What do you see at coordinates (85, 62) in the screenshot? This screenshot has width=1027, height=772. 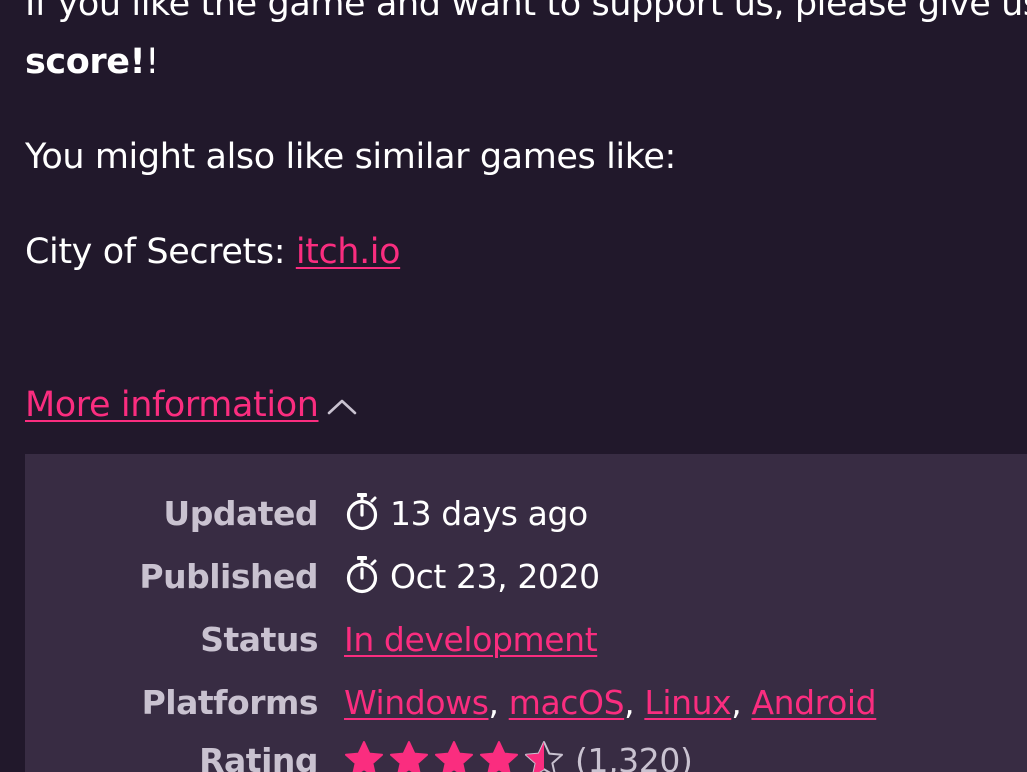 I see `score-bold-text: score!` at bounding box center [85, 62].